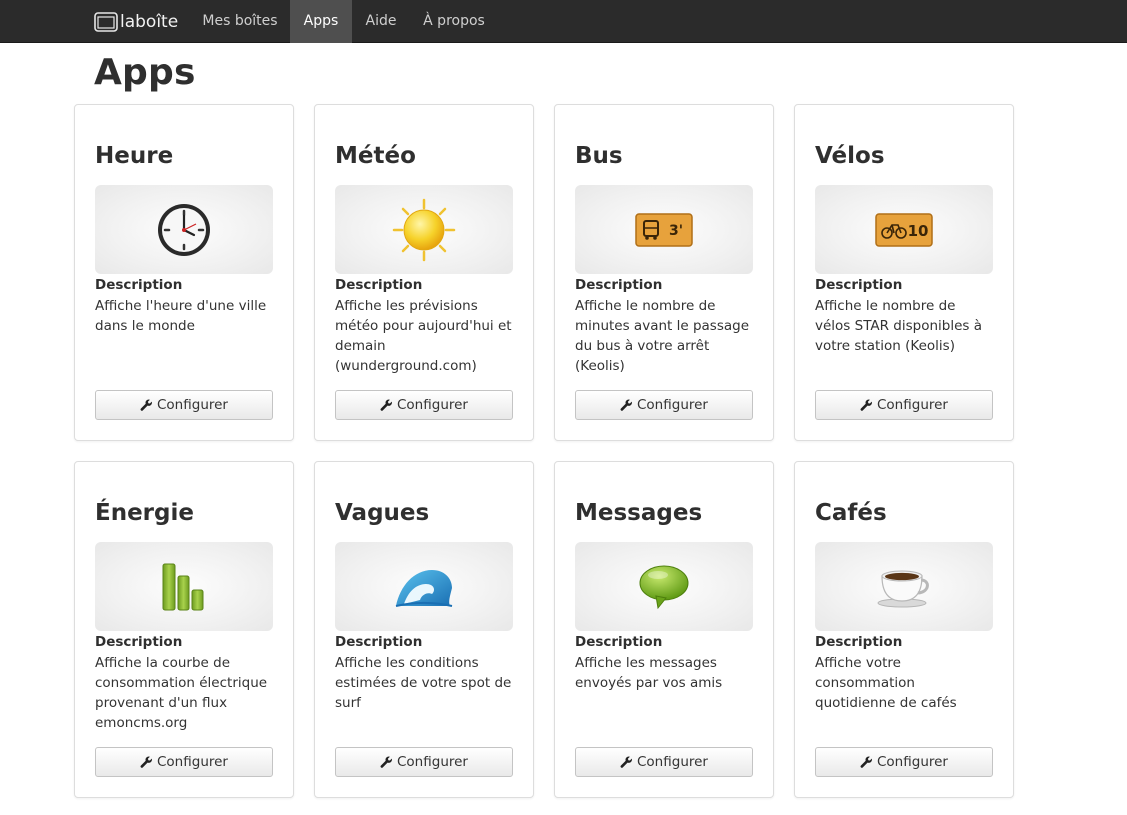  I want to click on app-image: 3', so click(664, 229).